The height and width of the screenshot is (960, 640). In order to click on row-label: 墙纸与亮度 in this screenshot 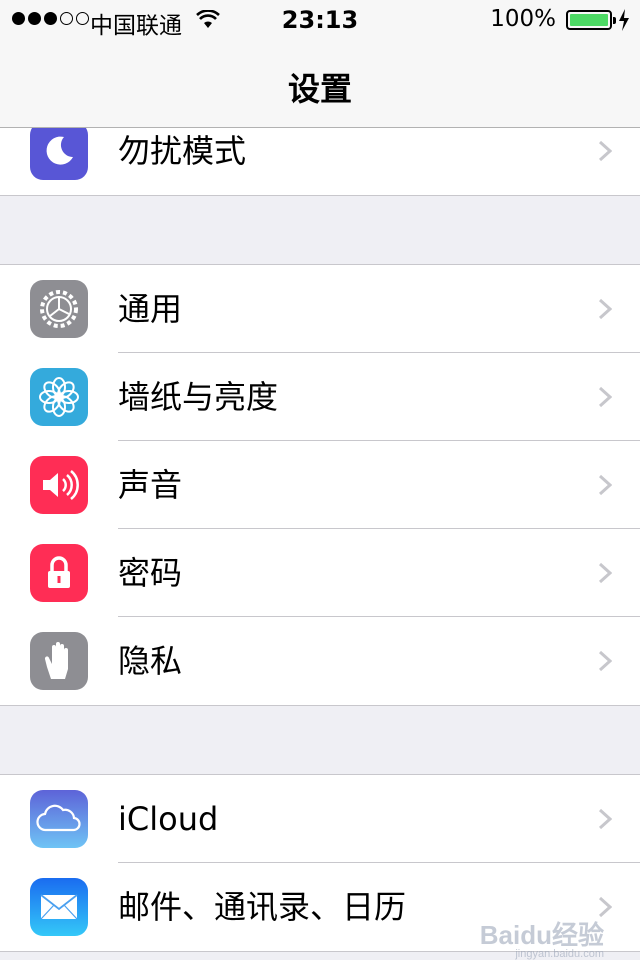, I will do `click(198, 397)`.